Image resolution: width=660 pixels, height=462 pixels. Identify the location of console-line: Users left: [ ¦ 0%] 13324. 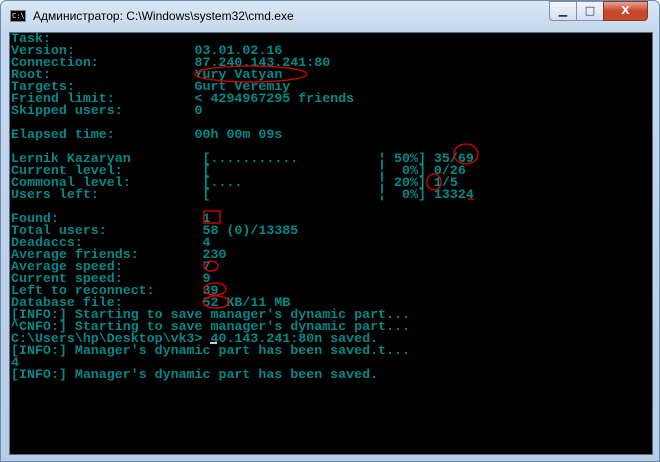
(242, 194).